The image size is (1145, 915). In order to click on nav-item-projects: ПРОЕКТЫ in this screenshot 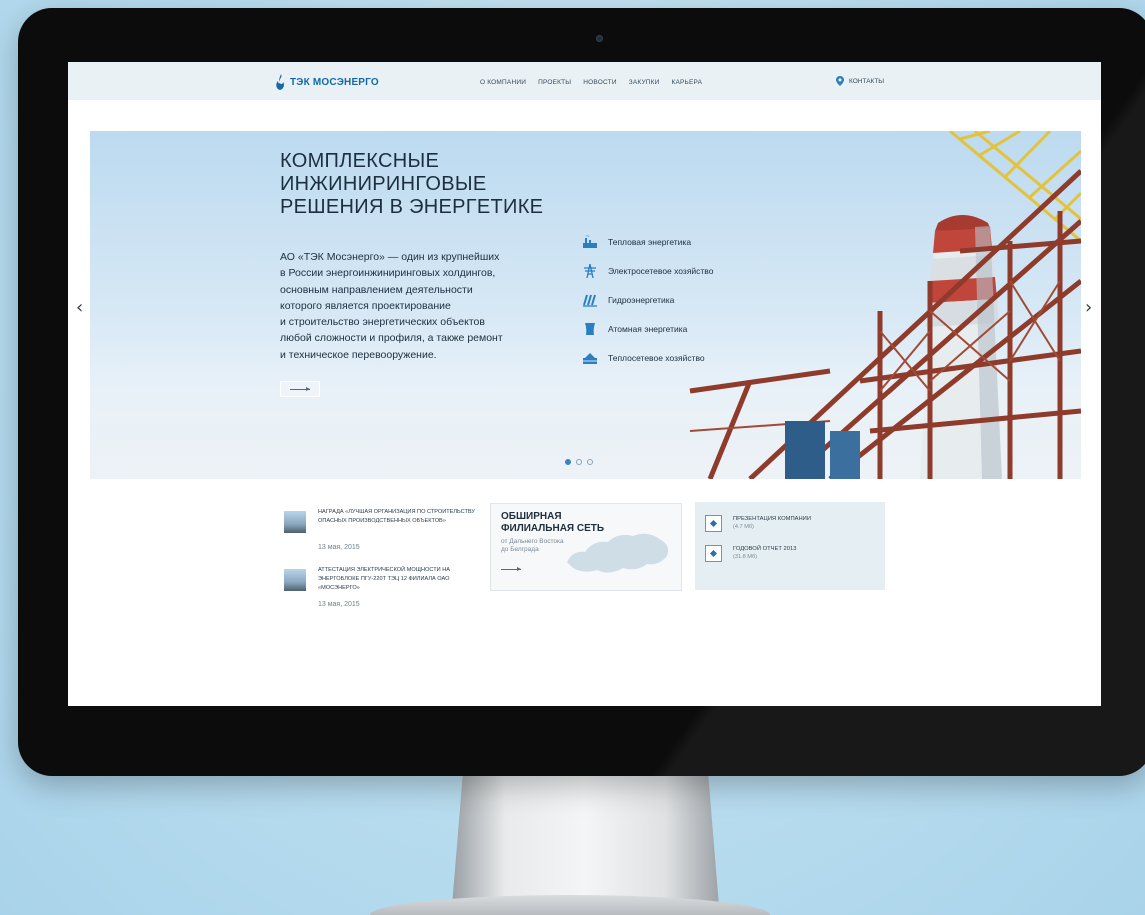, I will do `click(554, 82)`.